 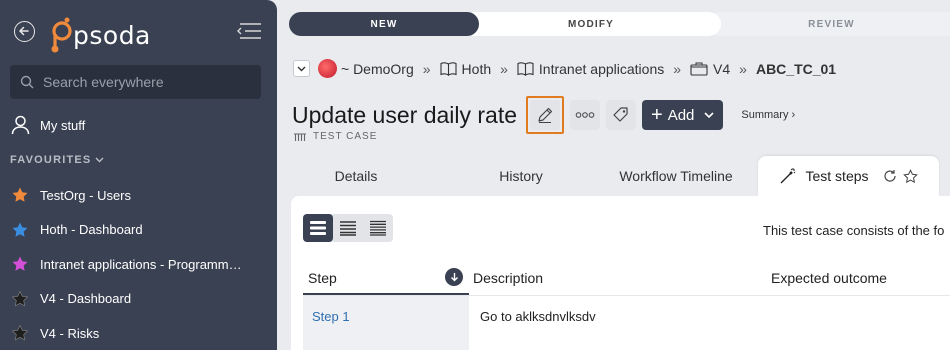 I want to click on search-icon, so click(x=27, y=82).